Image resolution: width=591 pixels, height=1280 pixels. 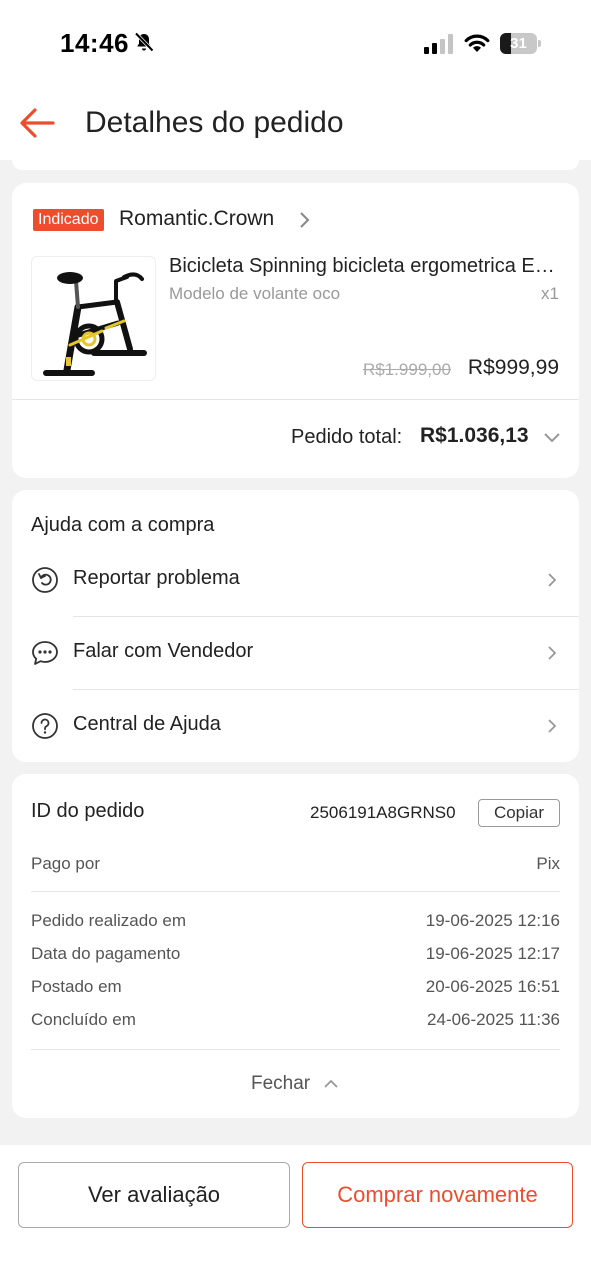 I want to click on close-details-link: Fechar, so click(x=280, y=1084).